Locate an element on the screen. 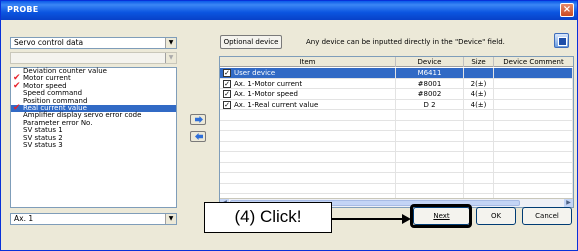  close-button: × is located at coordinates (567, 10).